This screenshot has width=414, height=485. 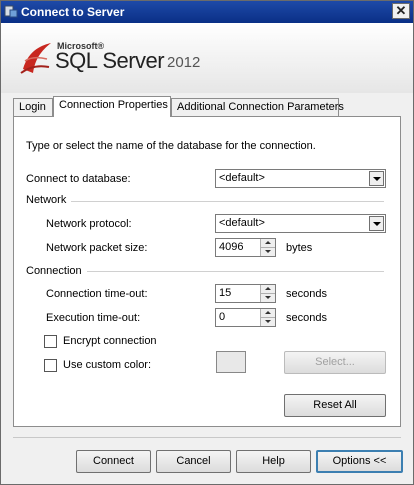 I want to click on network-protocol-label: Network protocol:, so click(x=89, y=224).